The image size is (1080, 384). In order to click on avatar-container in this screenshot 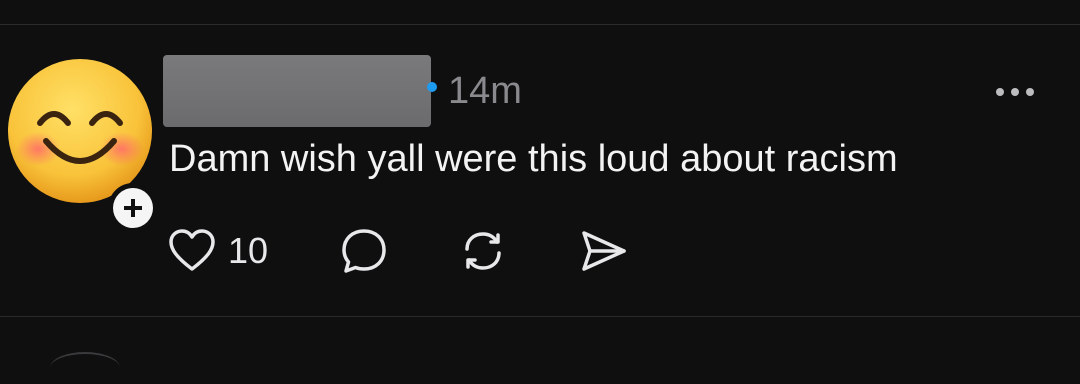, I will do `click(82, 145)`.